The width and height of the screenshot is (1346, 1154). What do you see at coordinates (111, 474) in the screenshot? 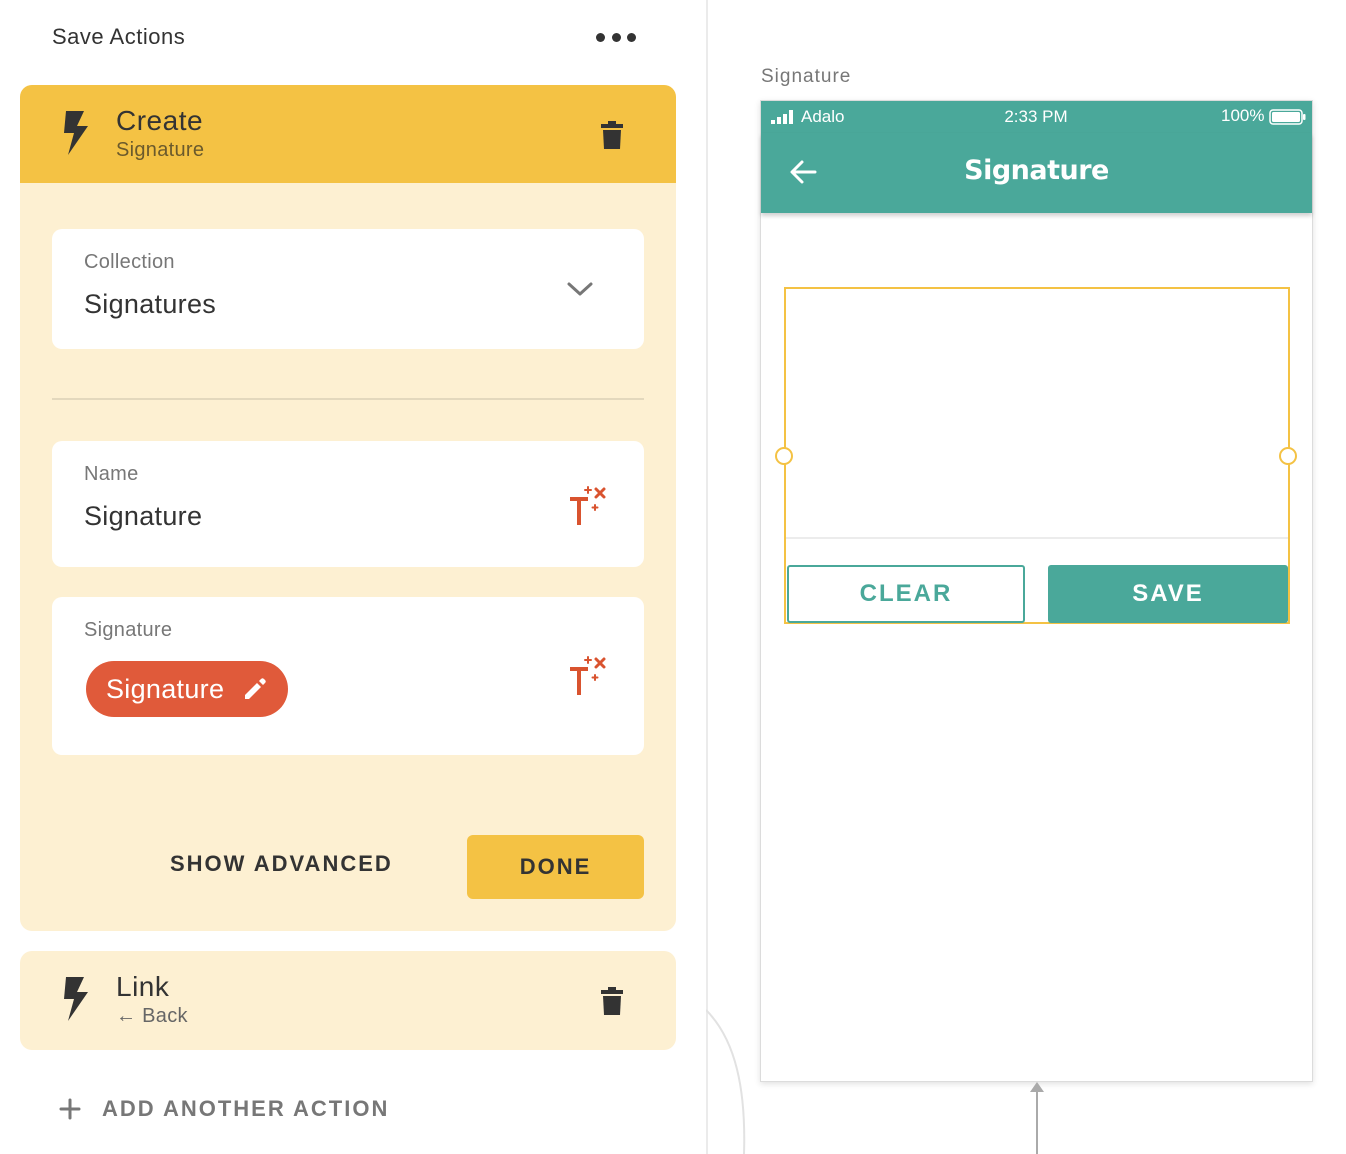
I see `name-label: Name` at bounding box center [111, 474].